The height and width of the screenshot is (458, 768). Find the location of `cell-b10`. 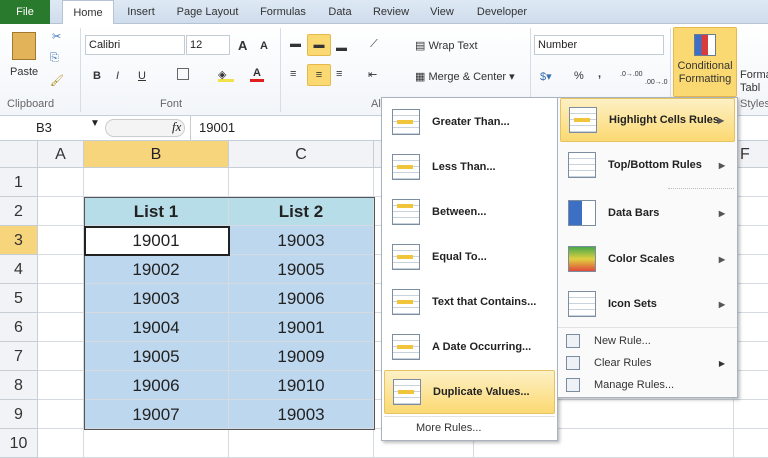

cell-b10 is located at coordinates (156, 443).